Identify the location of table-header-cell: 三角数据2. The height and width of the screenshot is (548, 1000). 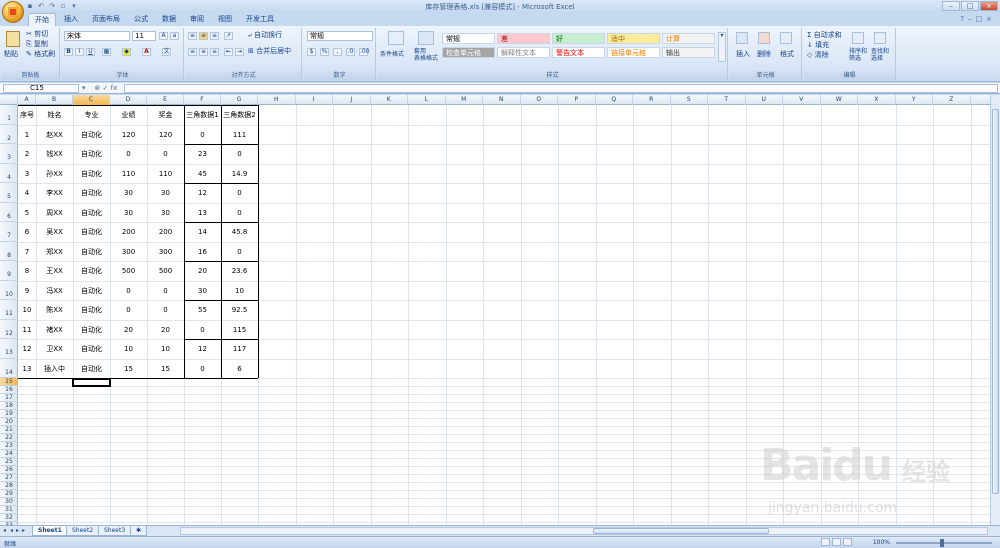
(239, 115).